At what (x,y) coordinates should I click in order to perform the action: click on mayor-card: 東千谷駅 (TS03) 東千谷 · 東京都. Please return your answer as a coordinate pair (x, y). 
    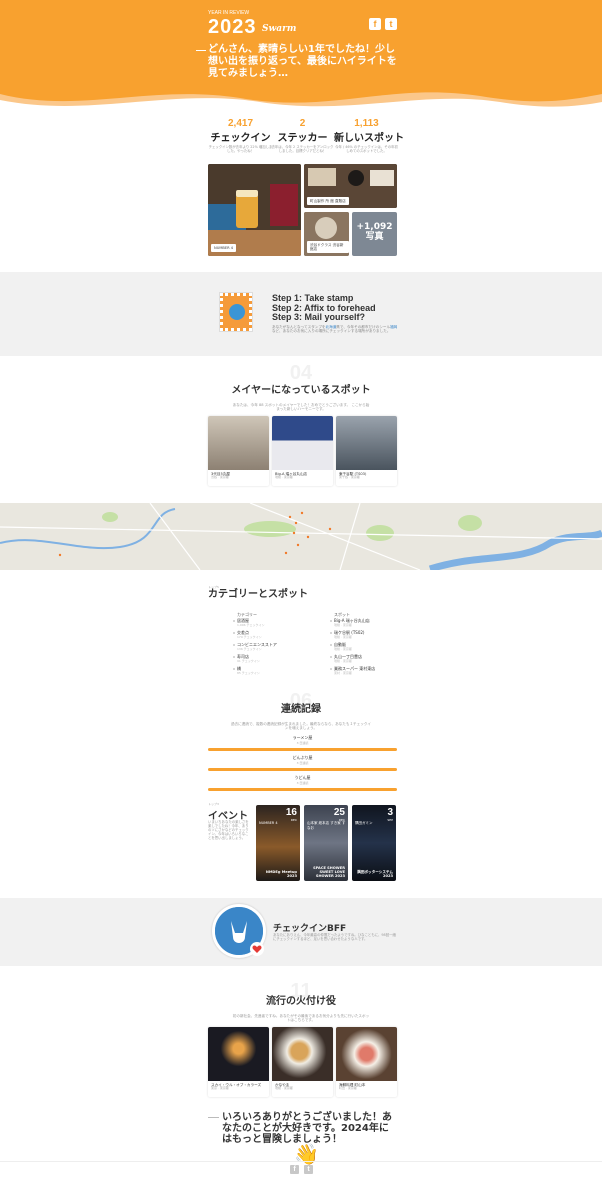
    Looking at the image, I should click on (366, 451).